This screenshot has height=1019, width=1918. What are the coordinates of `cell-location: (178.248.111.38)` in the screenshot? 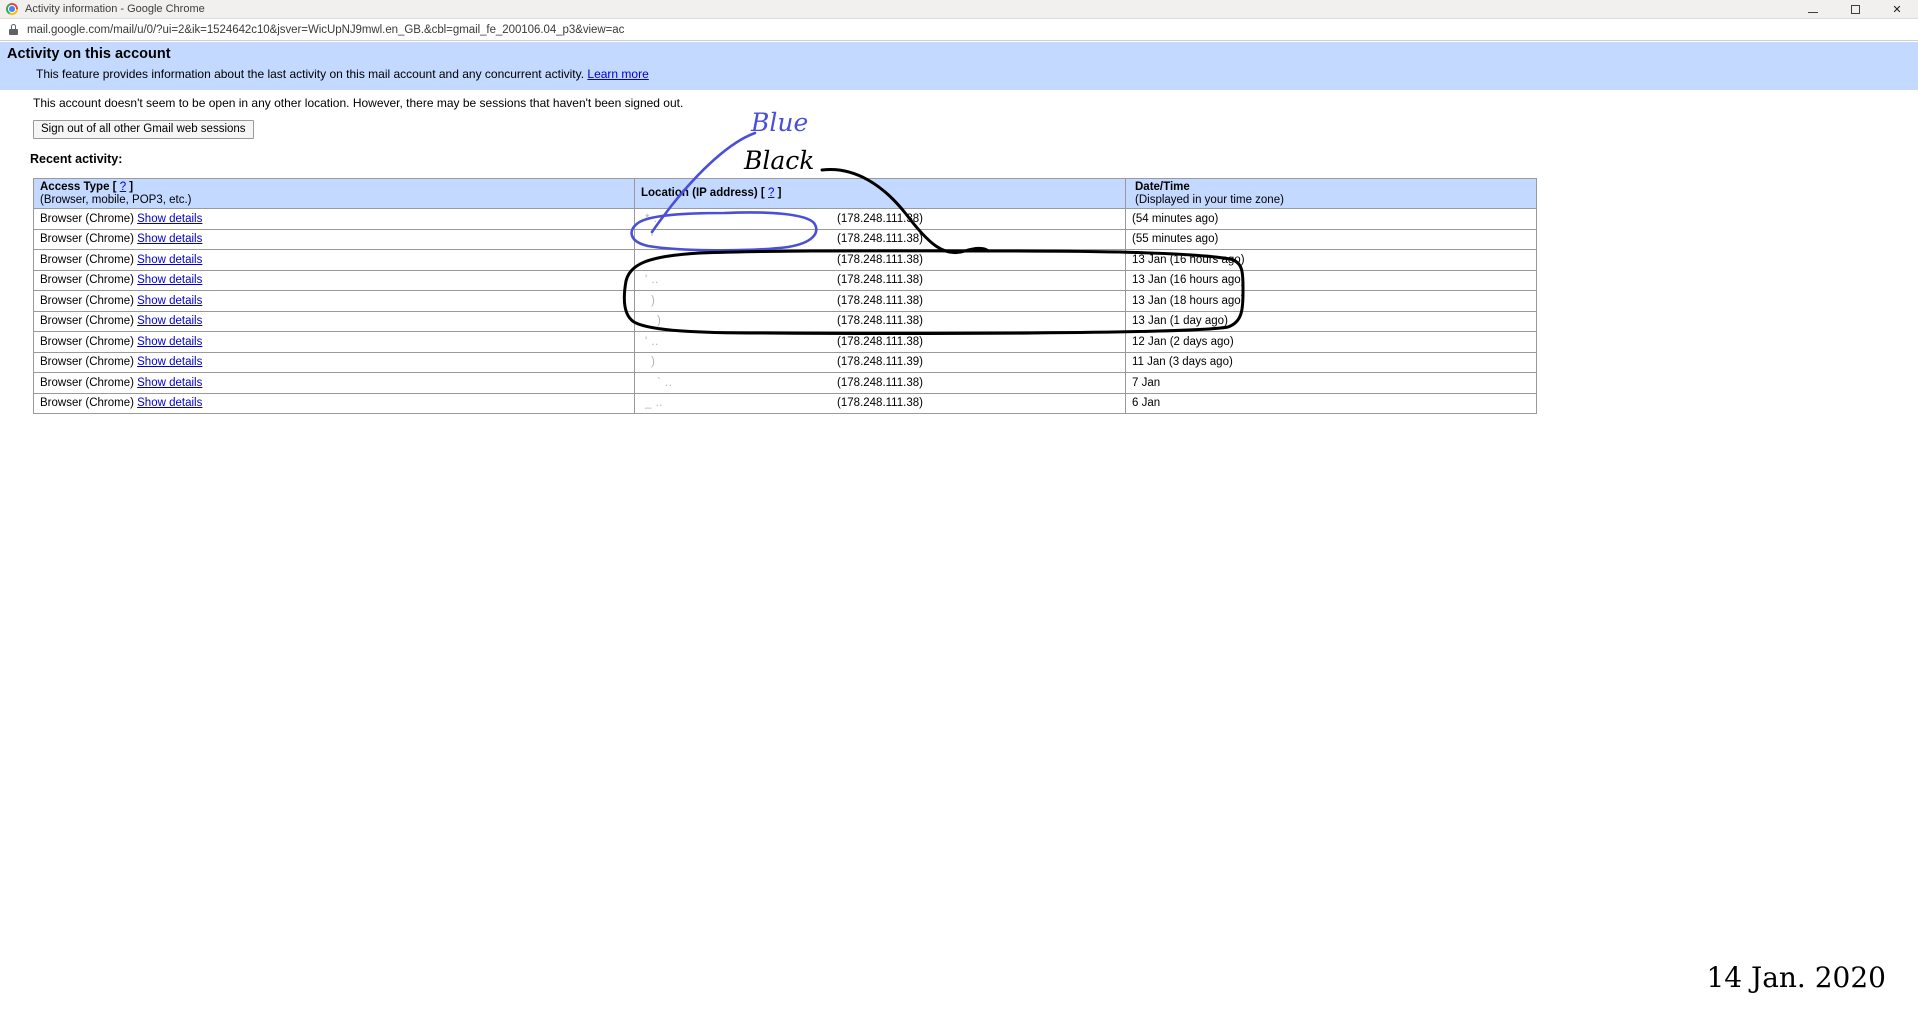 It's located at (880, 260).